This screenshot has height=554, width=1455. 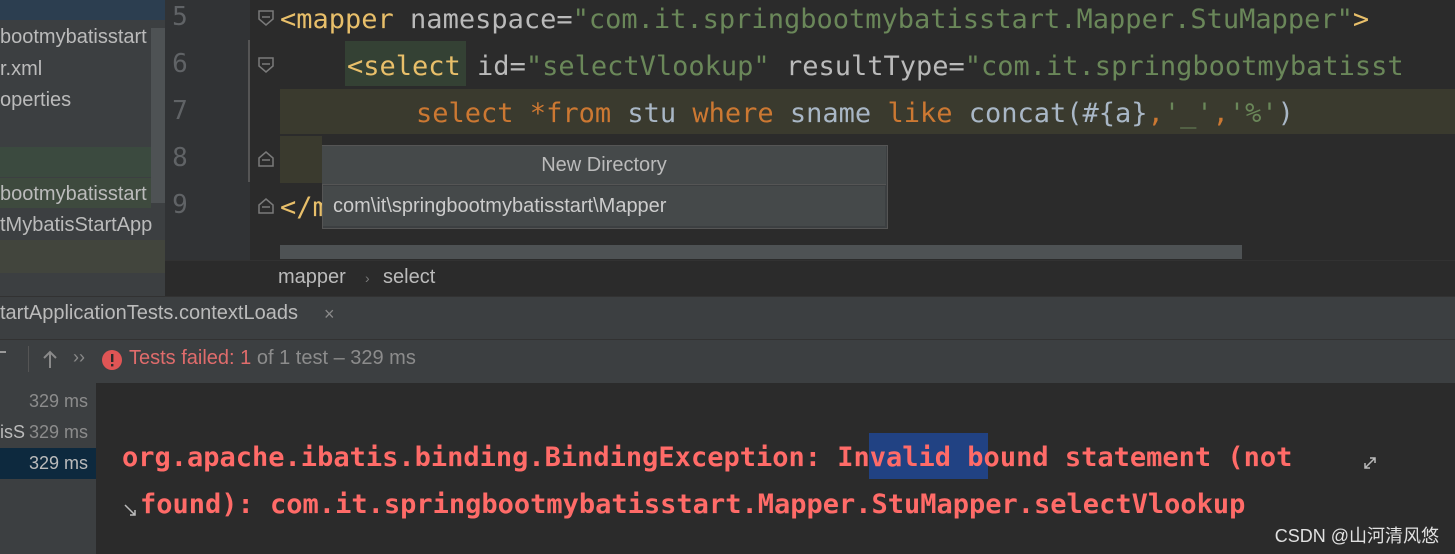 What do you see at coordinates (1050, 113) in the screenshot?
I see `sql-function: concat(#{a}` at bounding box center [1050, 113].